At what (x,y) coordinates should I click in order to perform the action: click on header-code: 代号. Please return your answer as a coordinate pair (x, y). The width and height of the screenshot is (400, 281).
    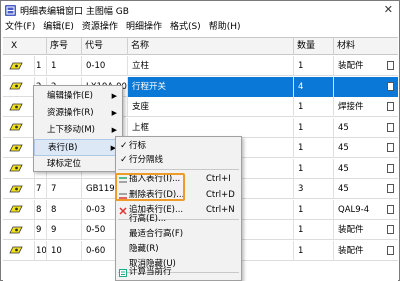
    Looking at the image, I should click on (105, 46).